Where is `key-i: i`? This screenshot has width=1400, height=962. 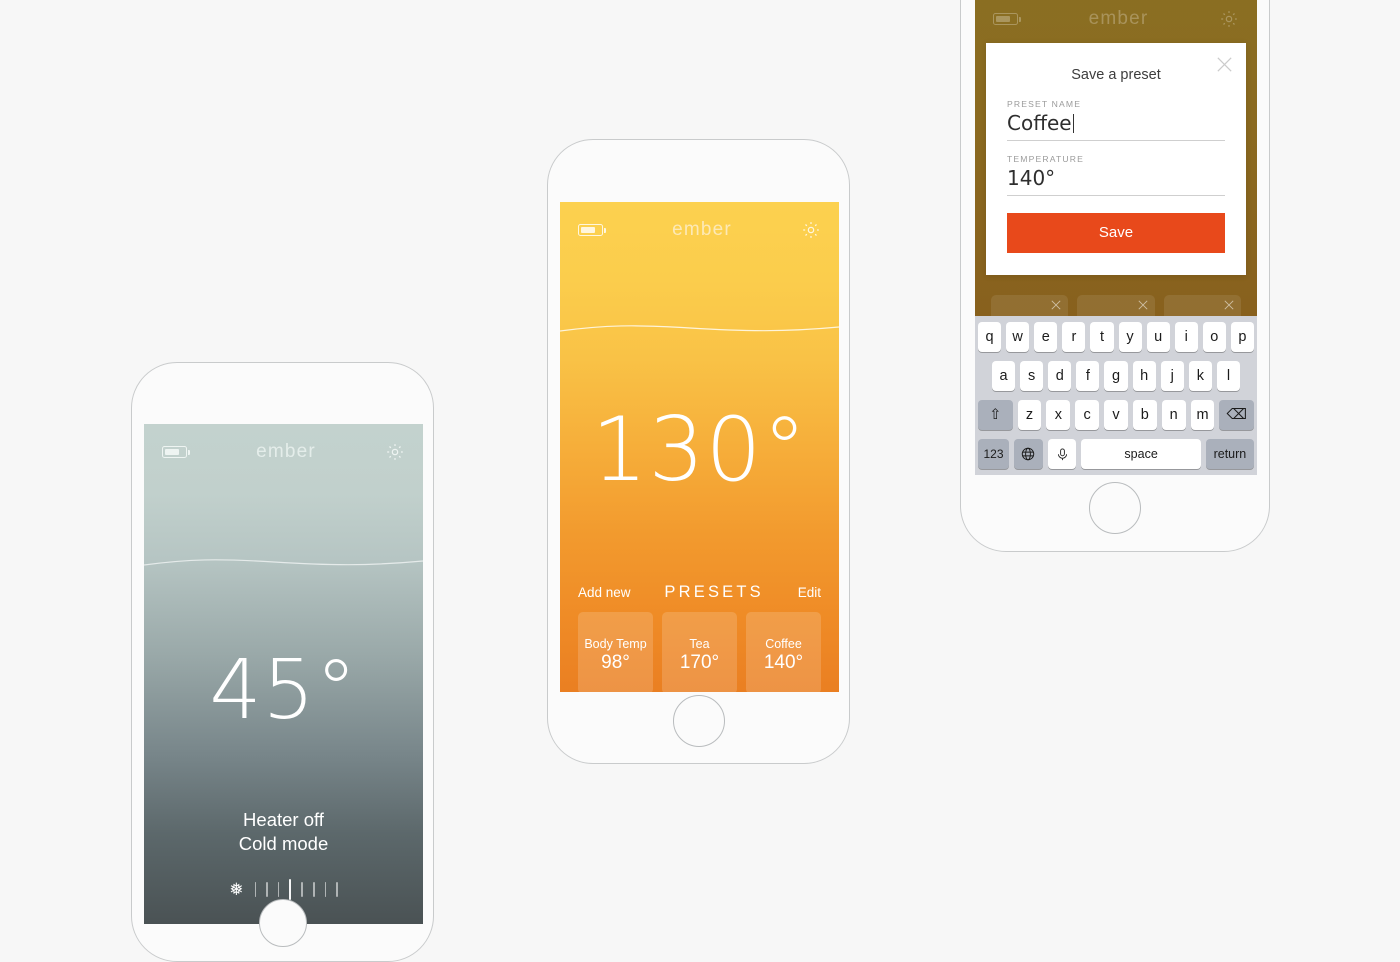 key-i: i is located at coordinates (1186, 337).